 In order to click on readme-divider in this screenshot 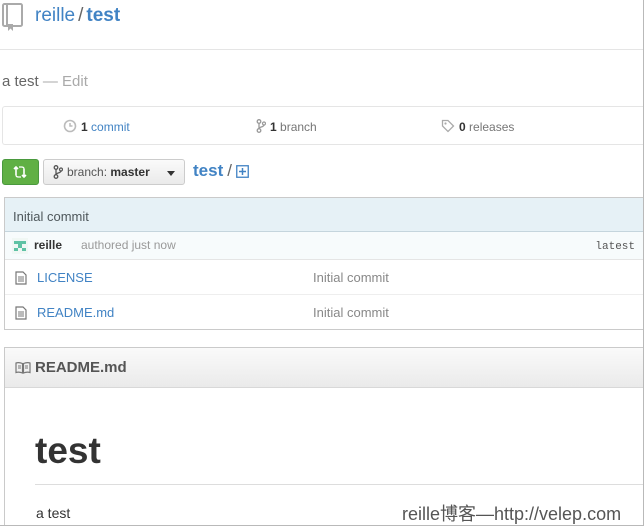, I will do `click(339, 484)`.